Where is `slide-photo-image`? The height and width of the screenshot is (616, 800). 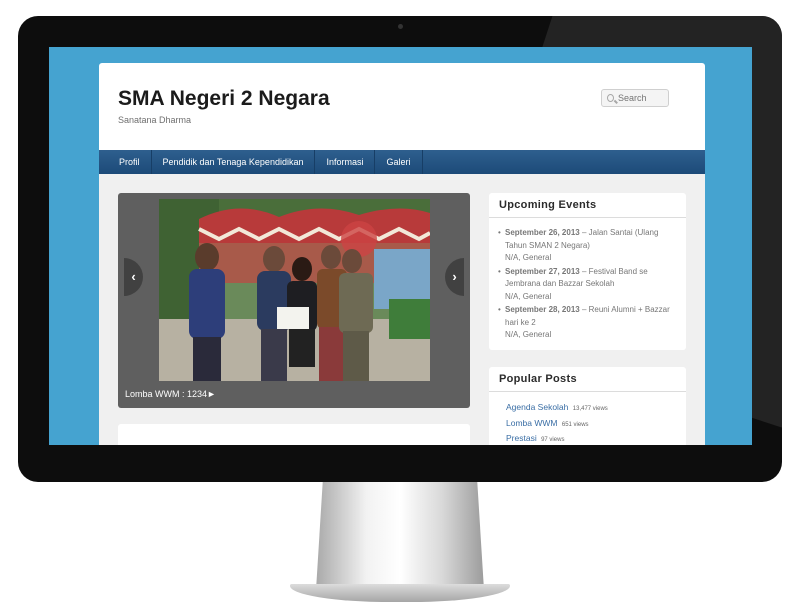 slide-photo-image is located at coordinates (294, 290).